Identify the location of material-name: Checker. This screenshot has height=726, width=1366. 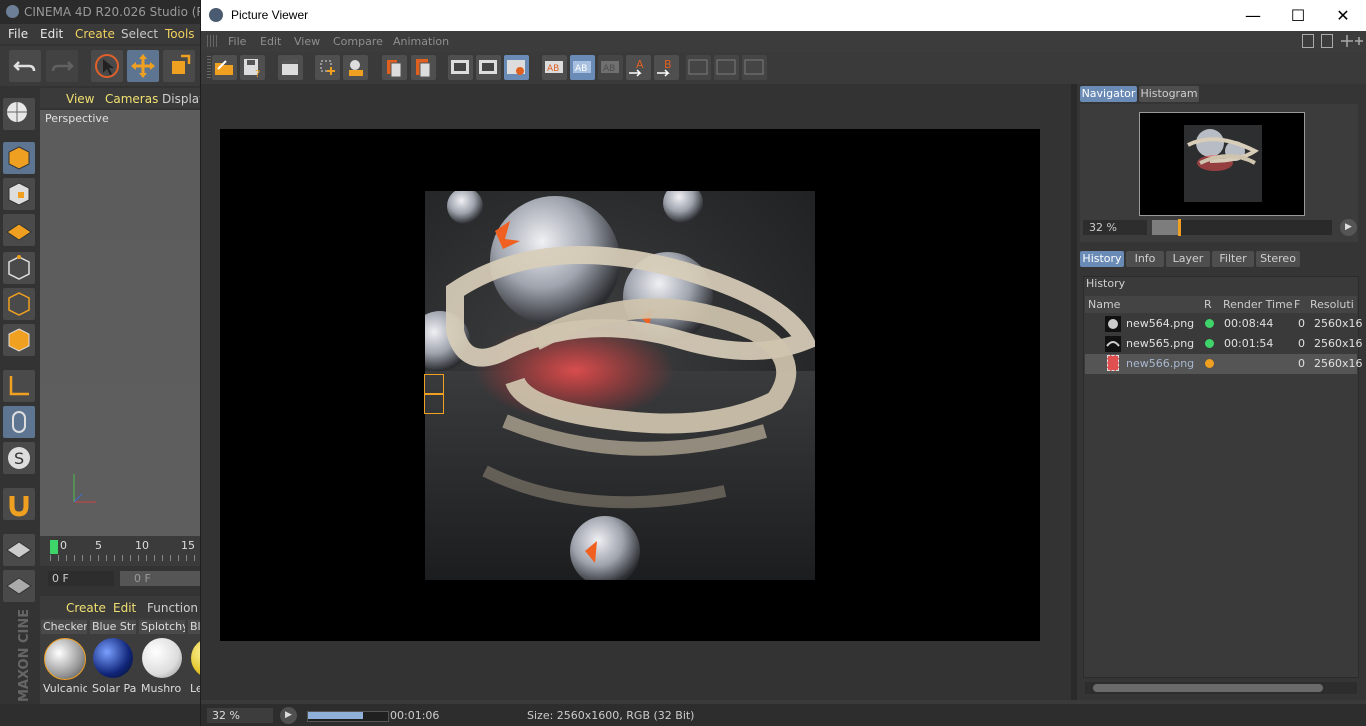
(64, 627).